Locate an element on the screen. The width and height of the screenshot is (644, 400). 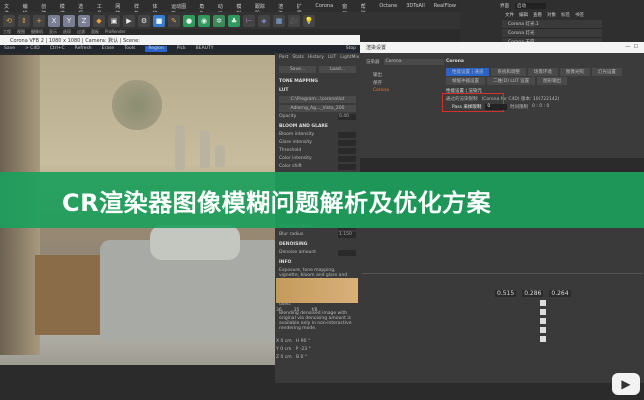
opacity-field: 0.40 is located at coordinates (347, 117).